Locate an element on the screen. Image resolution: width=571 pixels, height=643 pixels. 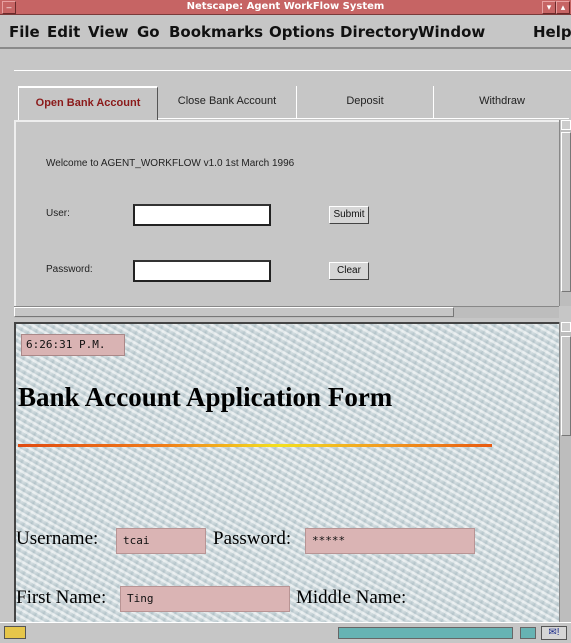
top-frame-border is located at coordinates (292, 70).